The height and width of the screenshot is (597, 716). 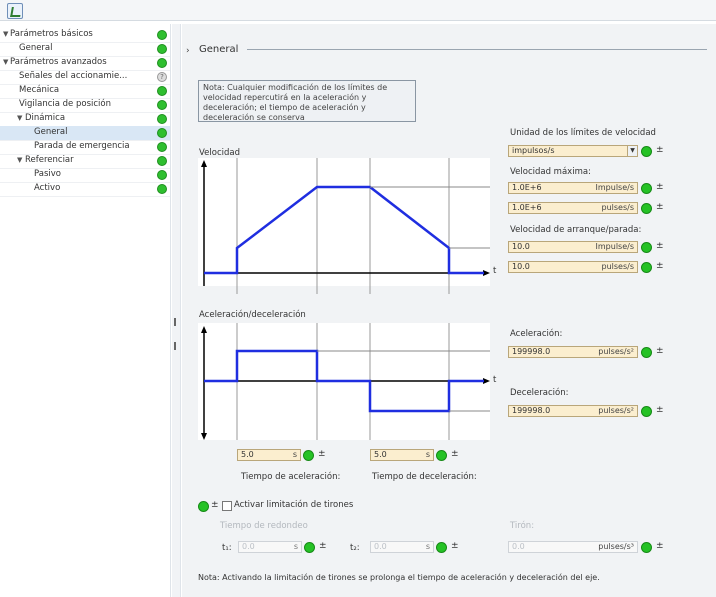 What do you see at coordinates (527, 207) in the screenshot?
I see `max-velocity-value: 1.0E+6` at bounding box center [527, 207].